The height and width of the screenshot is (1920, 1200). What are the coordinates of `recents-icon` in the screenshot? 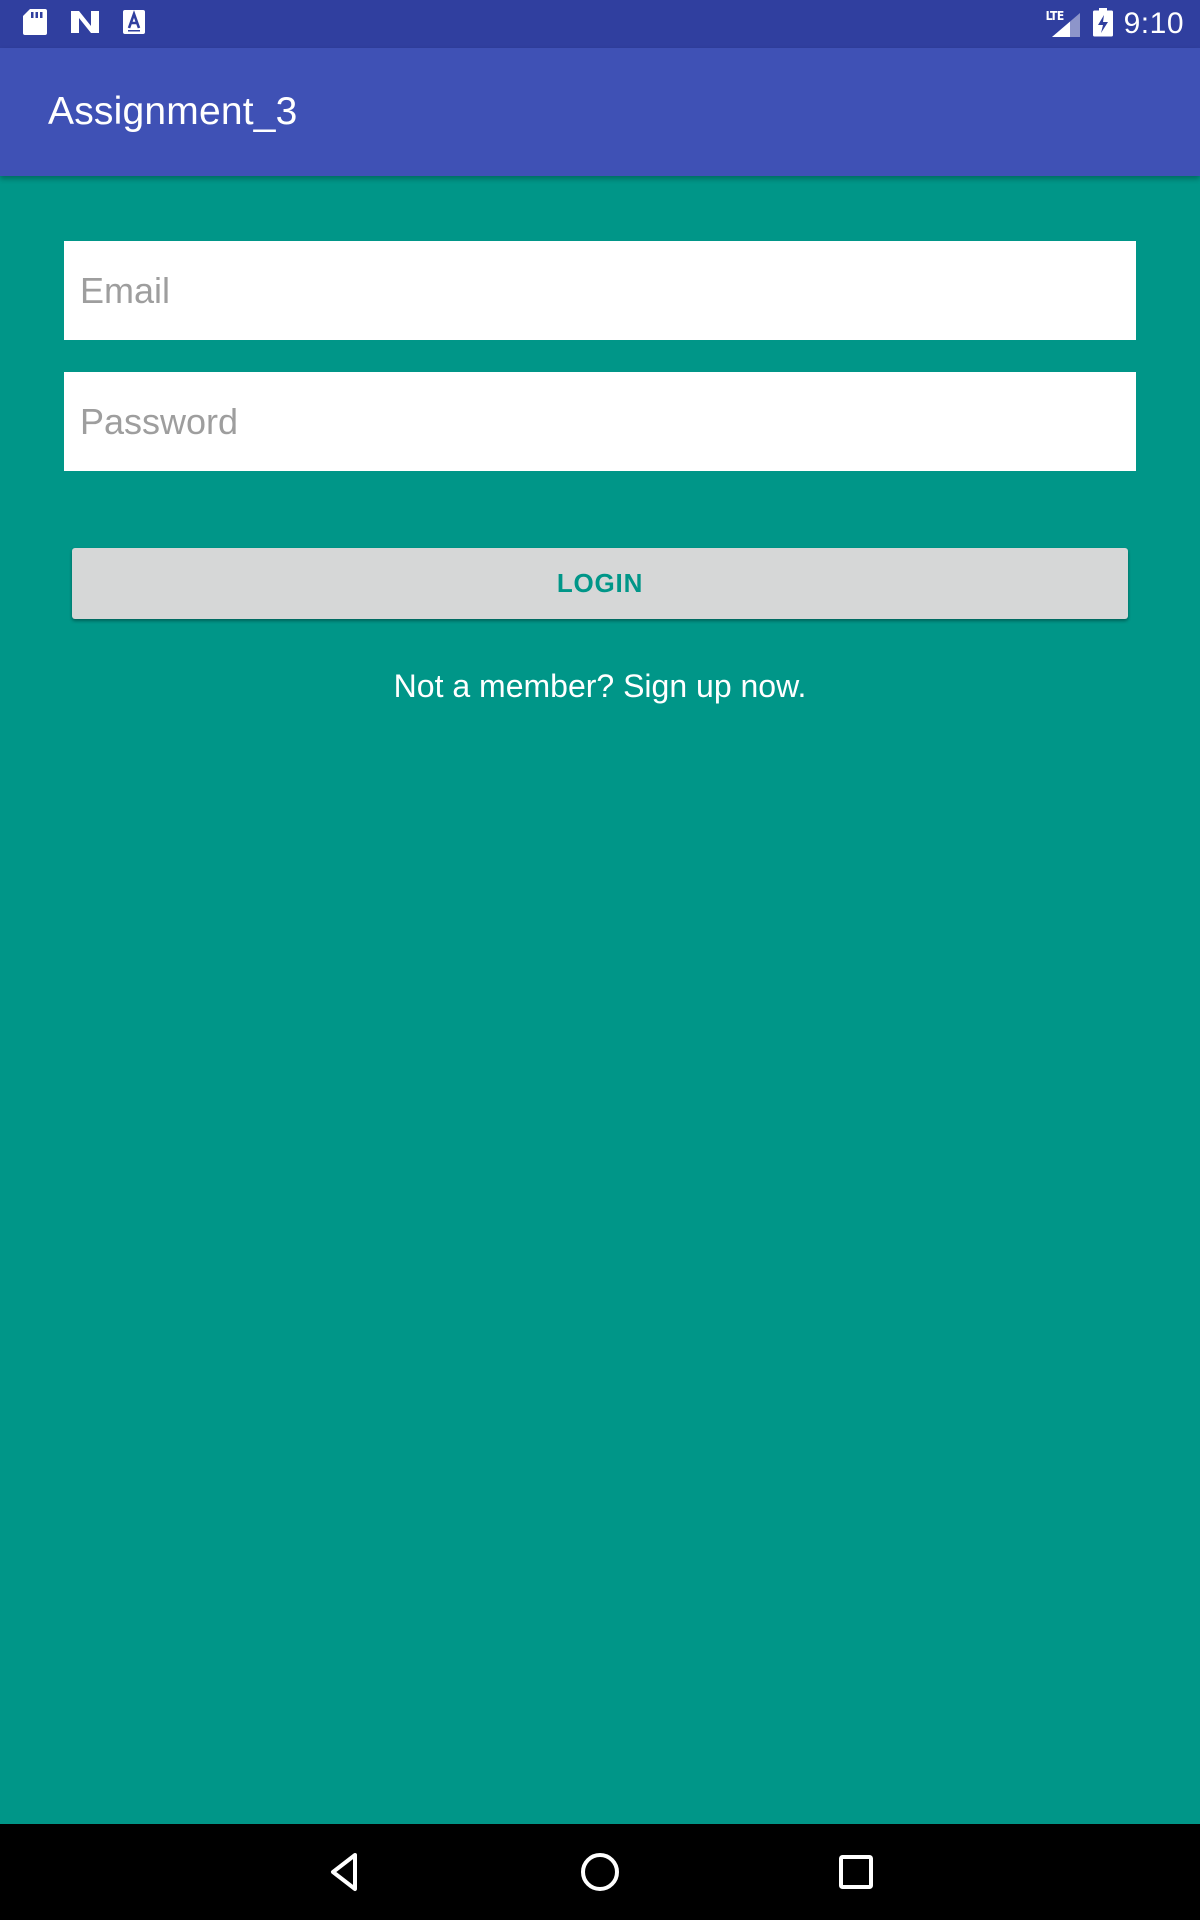 It's located at (856, 1872).